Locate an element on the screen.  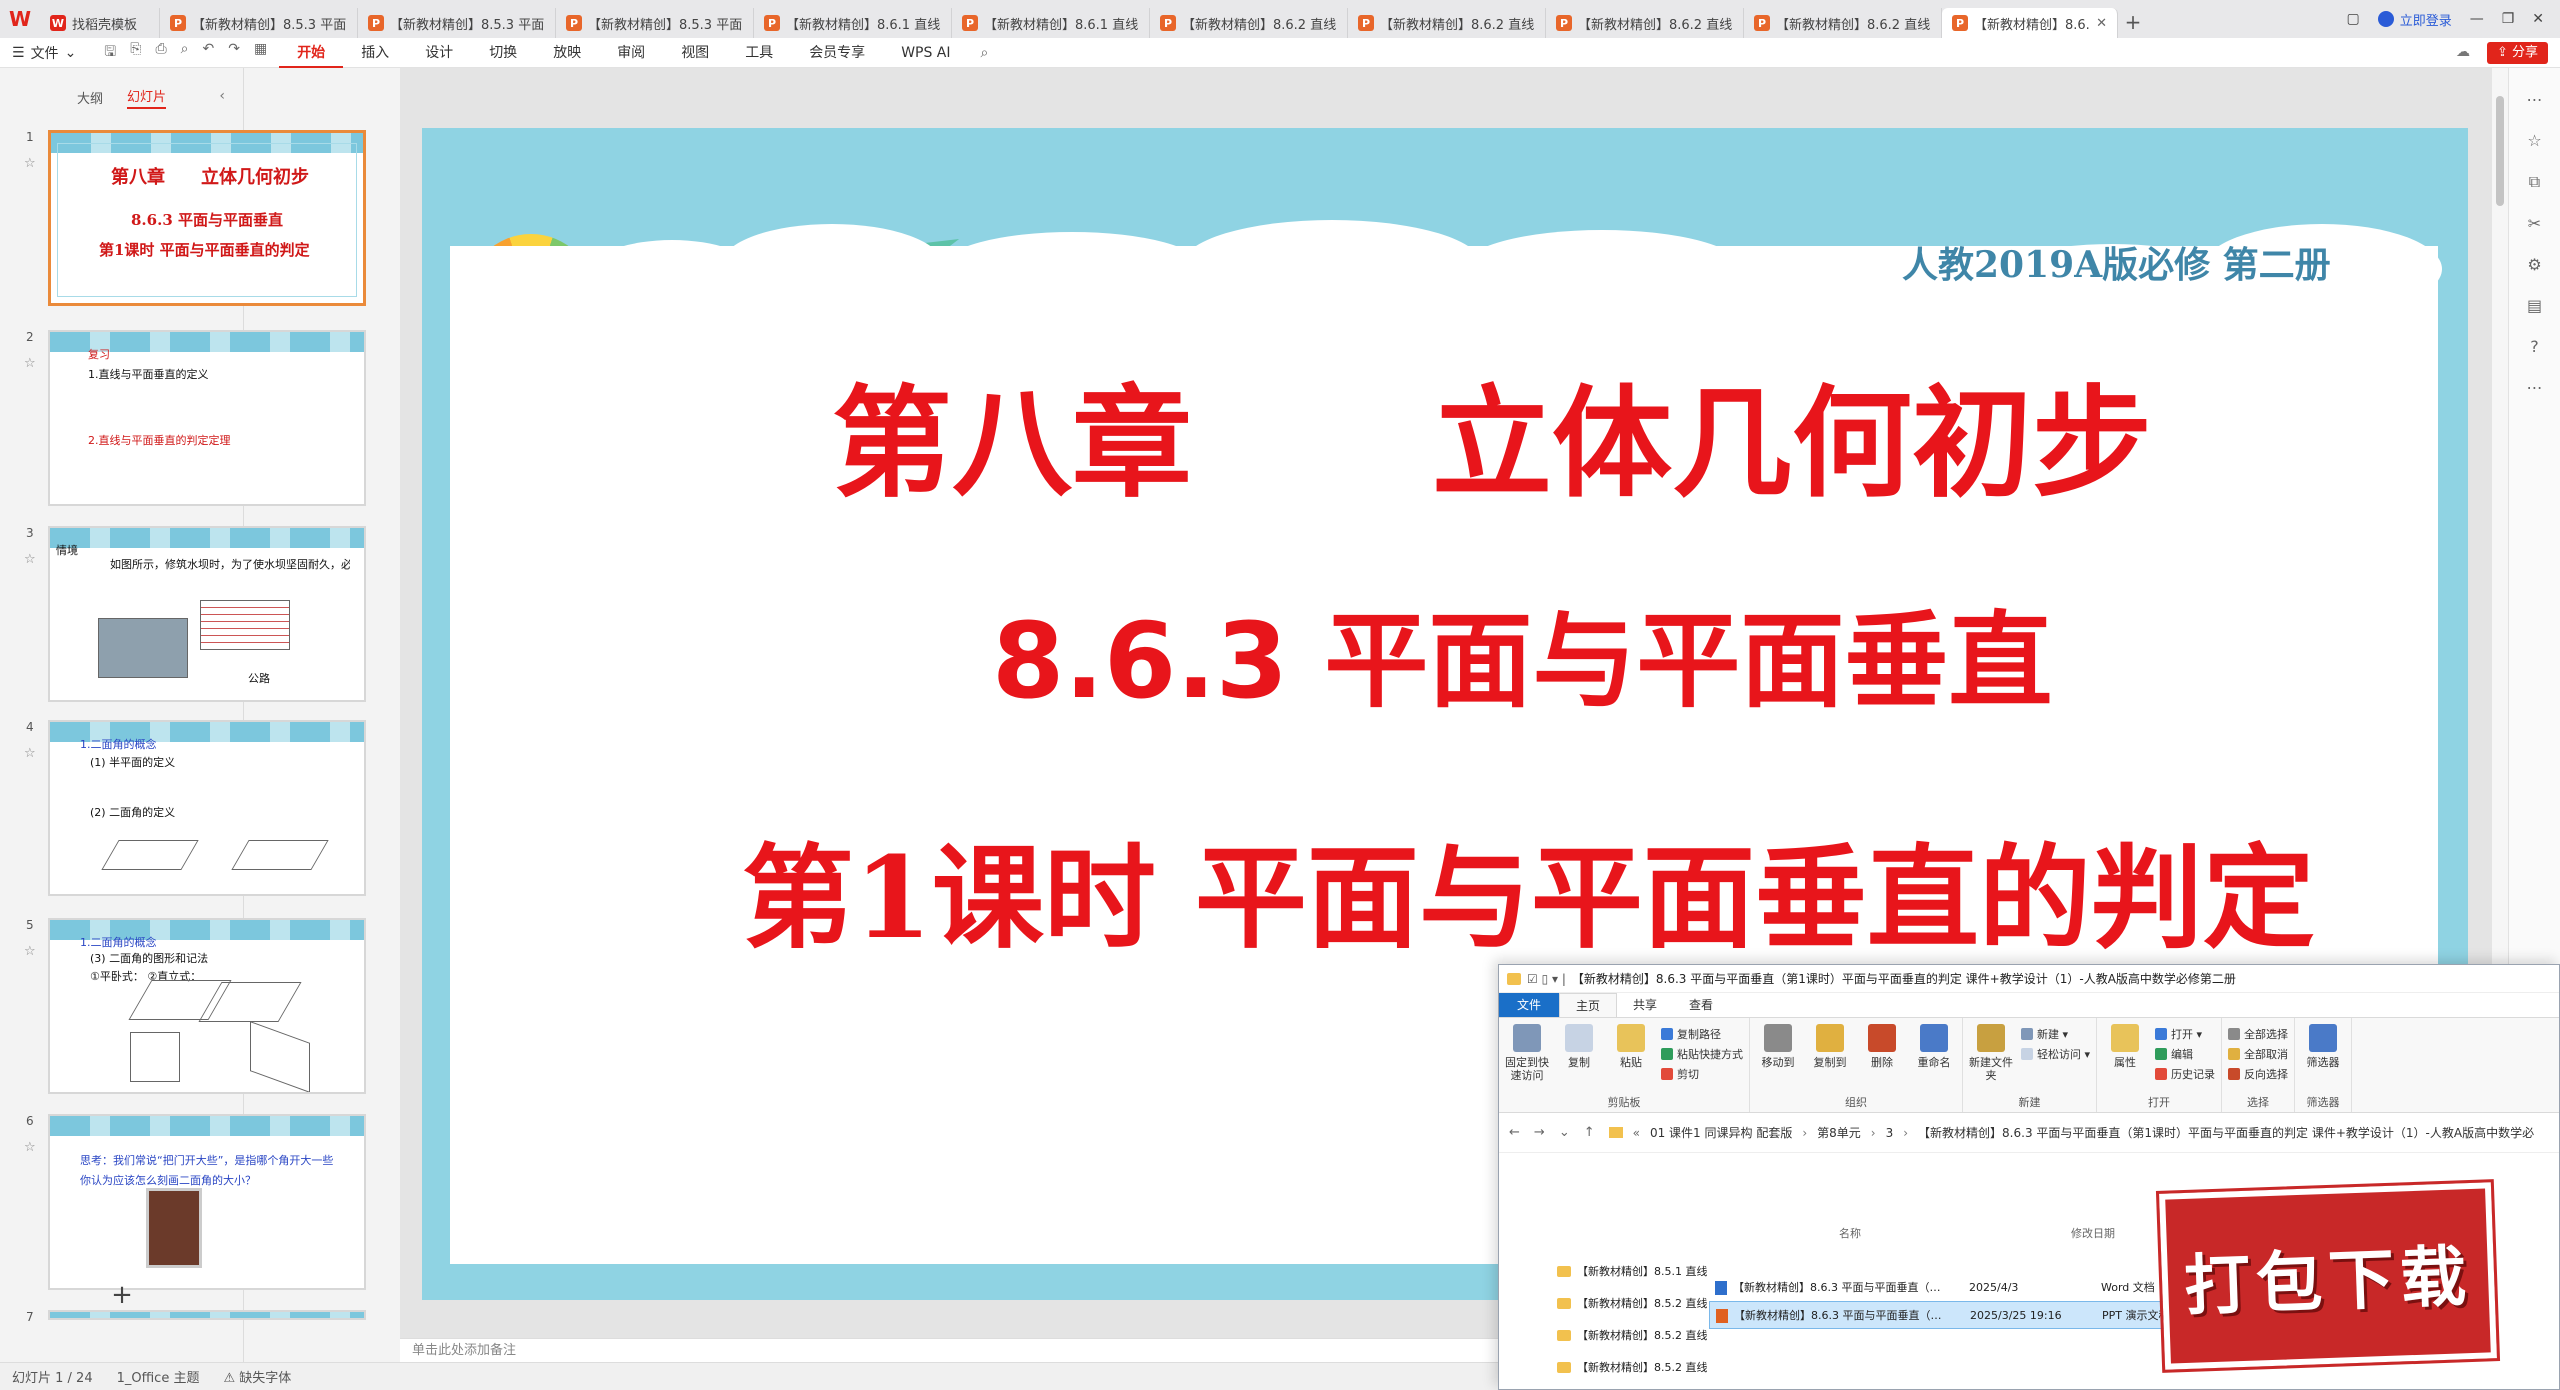
more-icon: ⋯ is located at coordinates (2535, 99).